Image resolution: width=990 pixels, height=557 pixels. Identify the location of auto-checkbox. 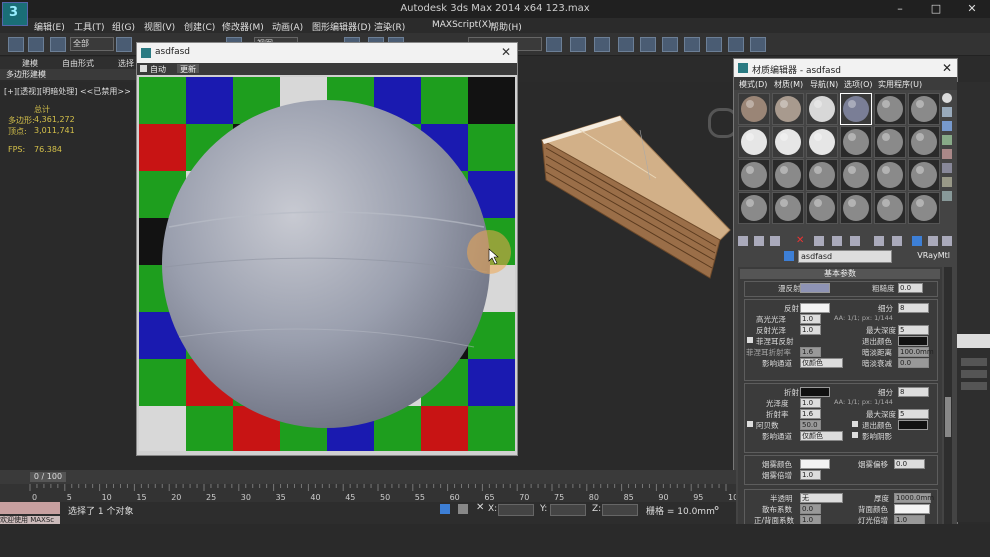
(143, 68).